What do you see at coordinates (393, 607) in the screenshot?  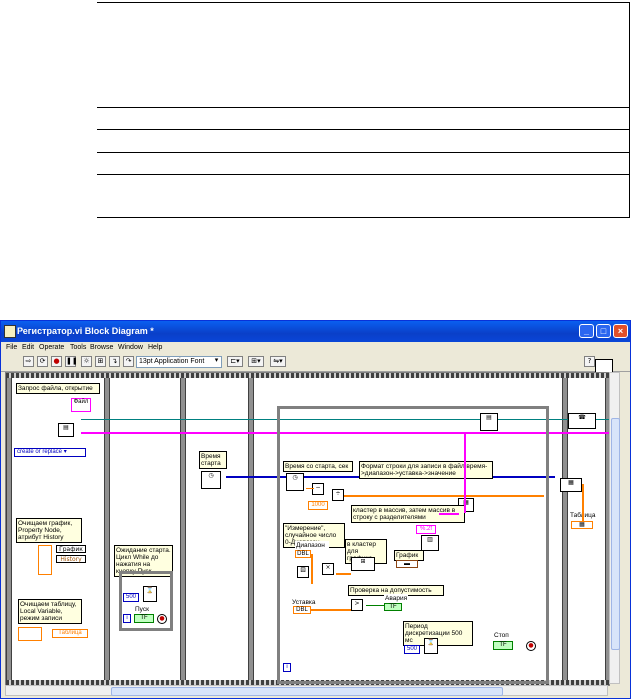 I see `alarm-indicator: TF` at bounding box center [393, 607].